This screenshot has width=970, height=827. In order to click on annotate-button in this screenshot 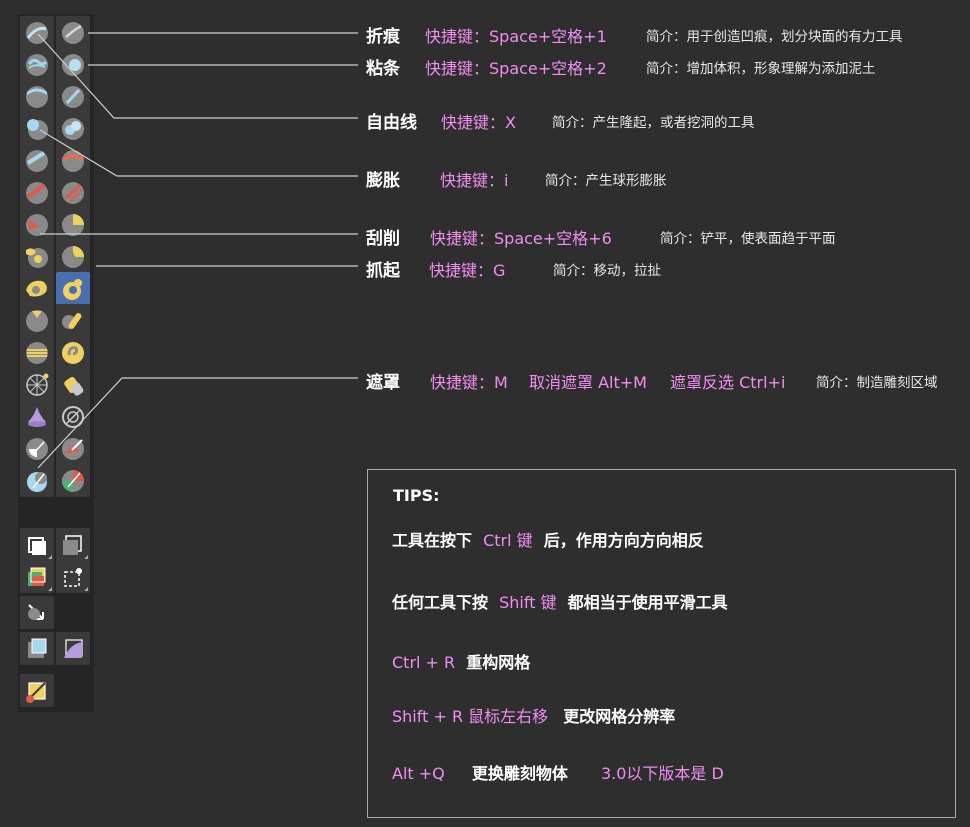, I will do `click(37, 690)`.